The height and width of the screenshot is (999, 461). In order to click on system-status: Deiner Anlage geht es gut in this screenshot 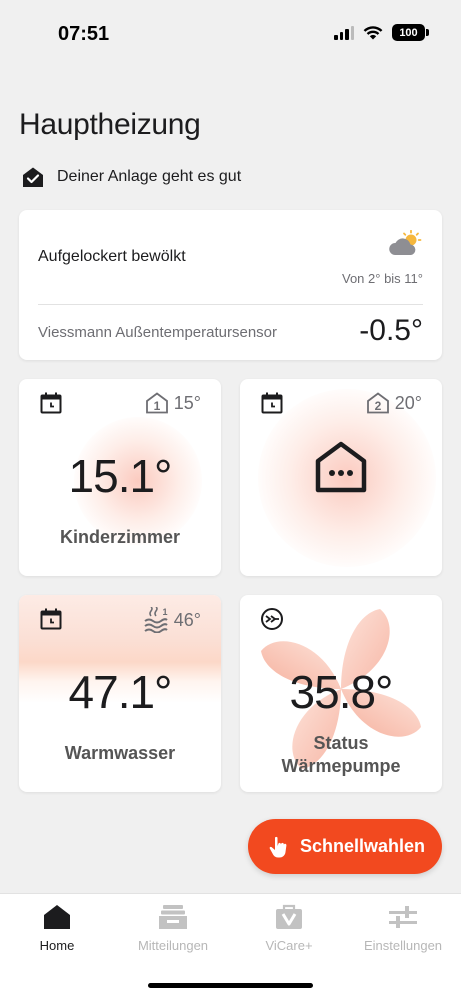, I will do `click(131, 177)`.